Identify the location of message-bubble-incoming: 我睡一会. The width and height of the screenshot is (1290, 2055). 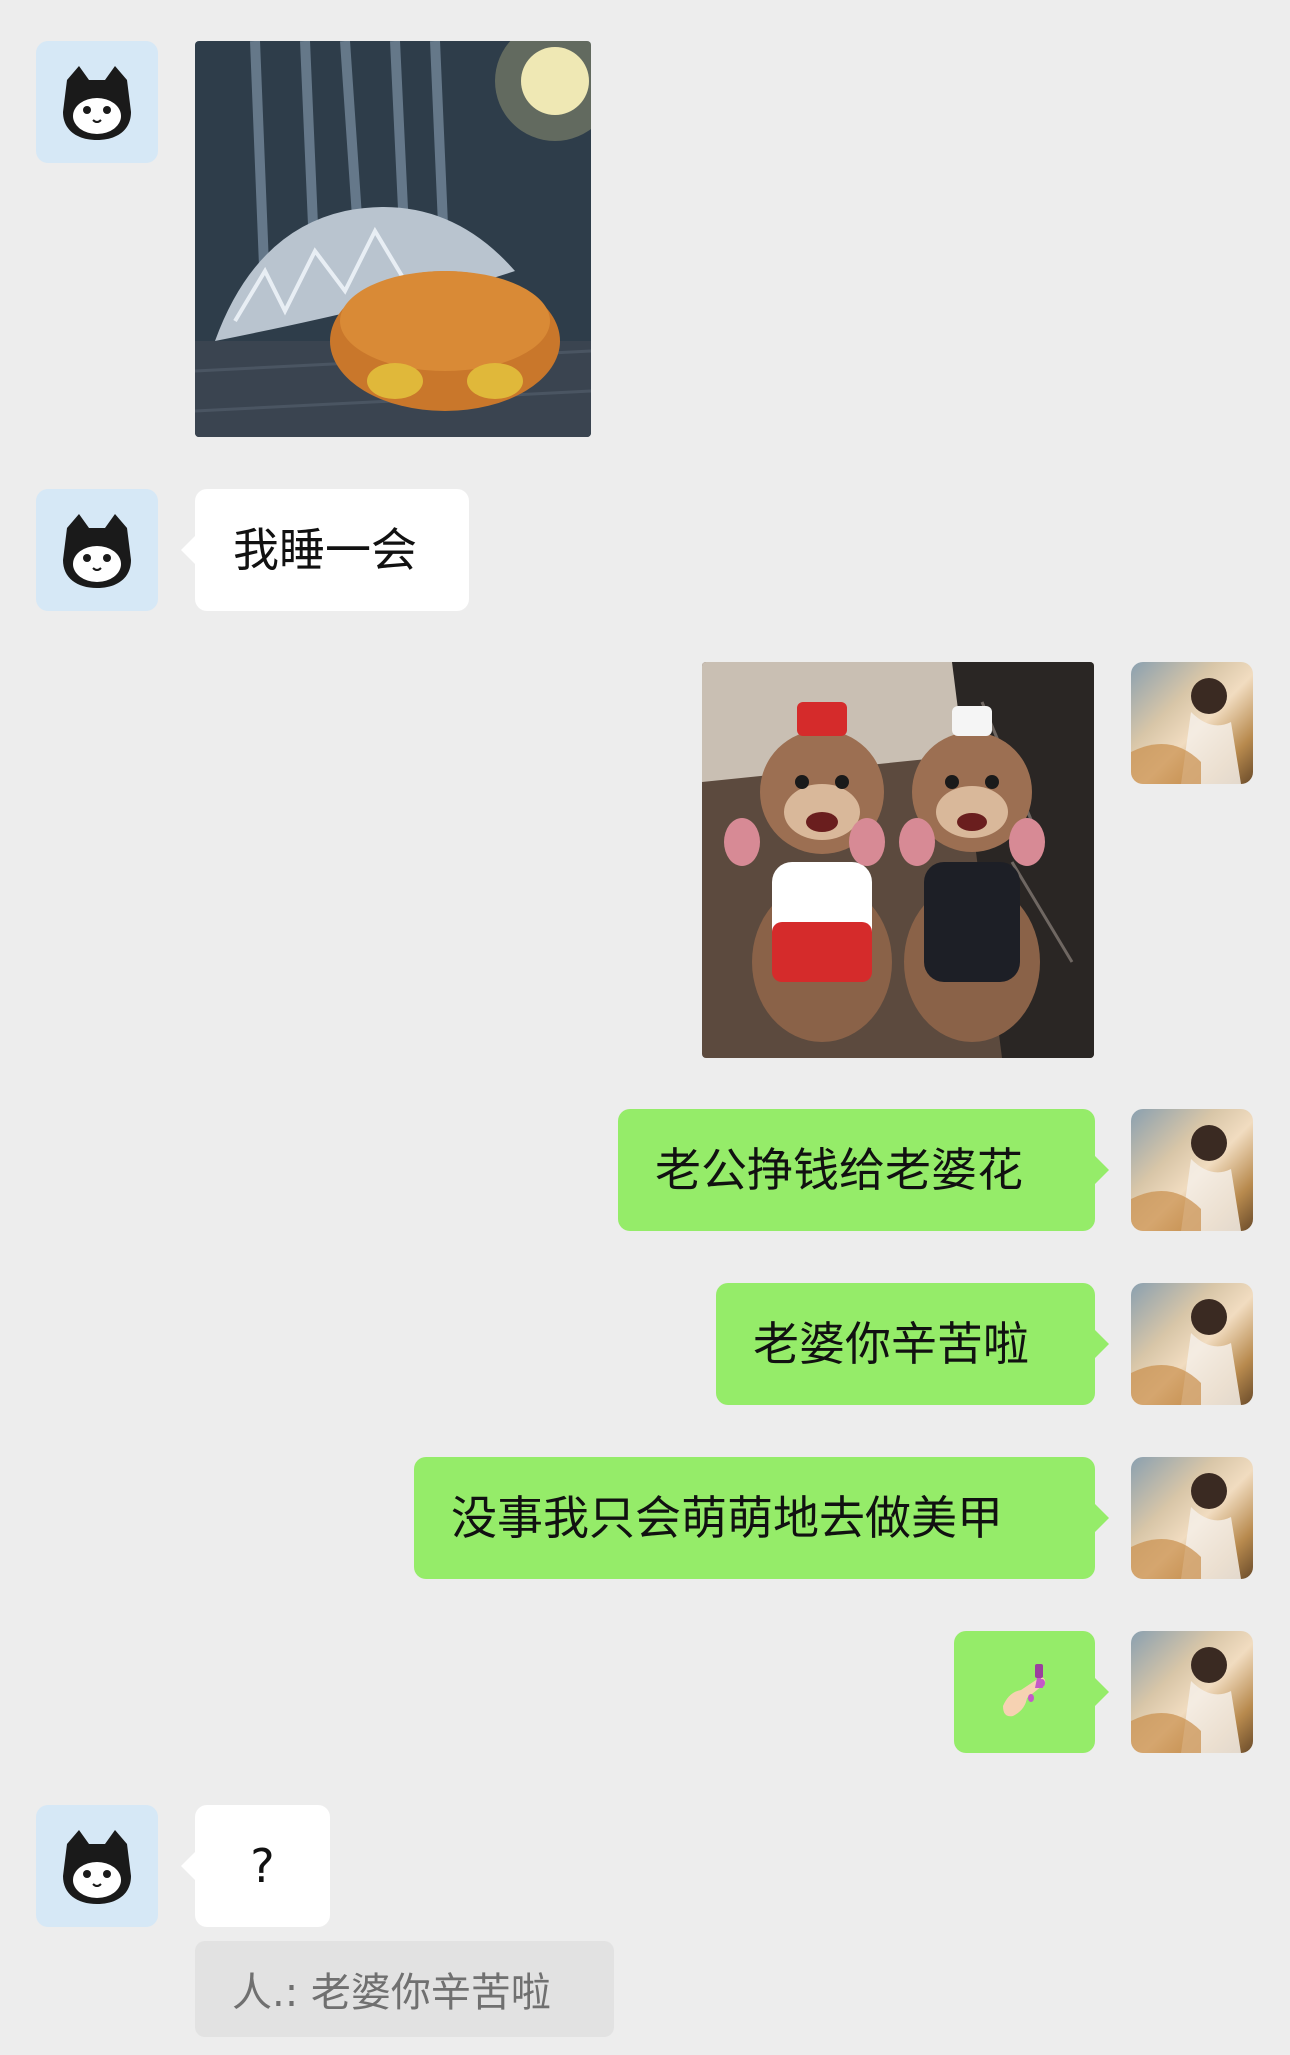
(325, 550).